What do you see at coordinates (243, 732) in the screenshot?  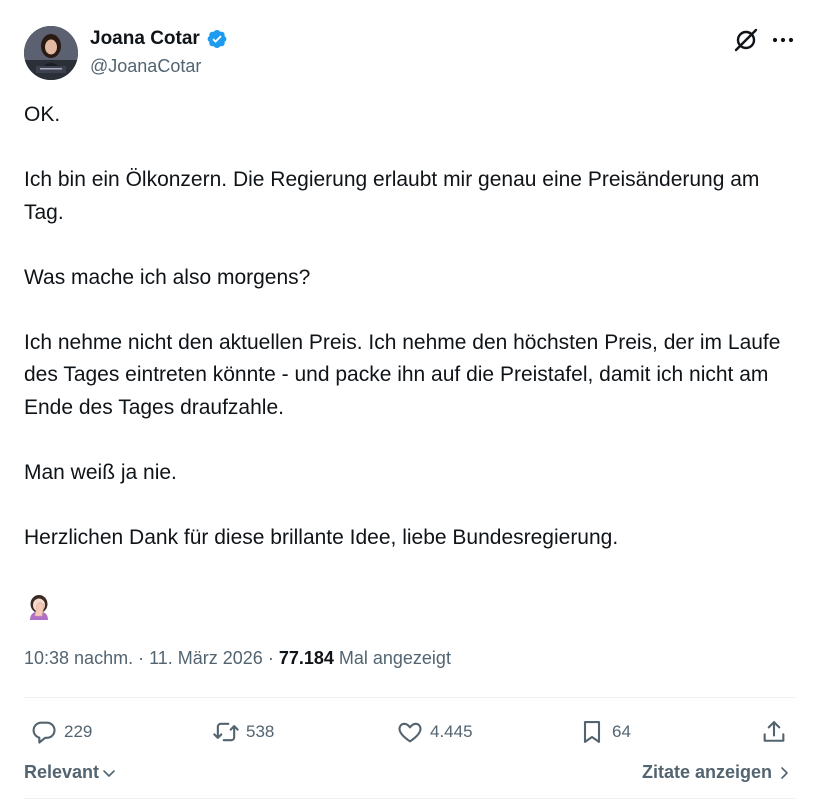 I see `repost-button: 538` at bounding box center [243, 732].